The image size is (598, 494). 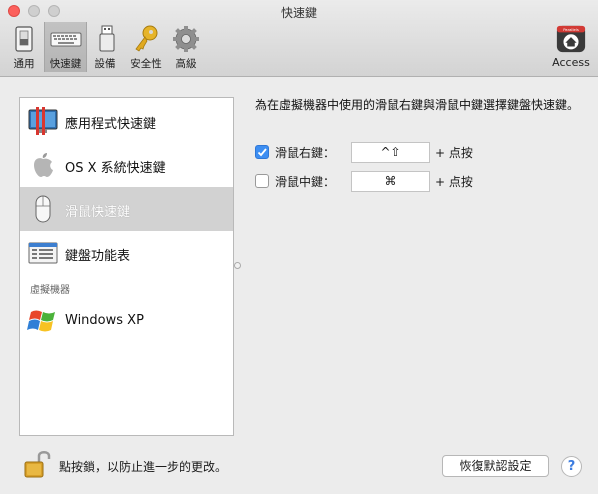 I want to click on toolbar-tab-shortcuts: 快速鍵, so click(x=65, y=47).